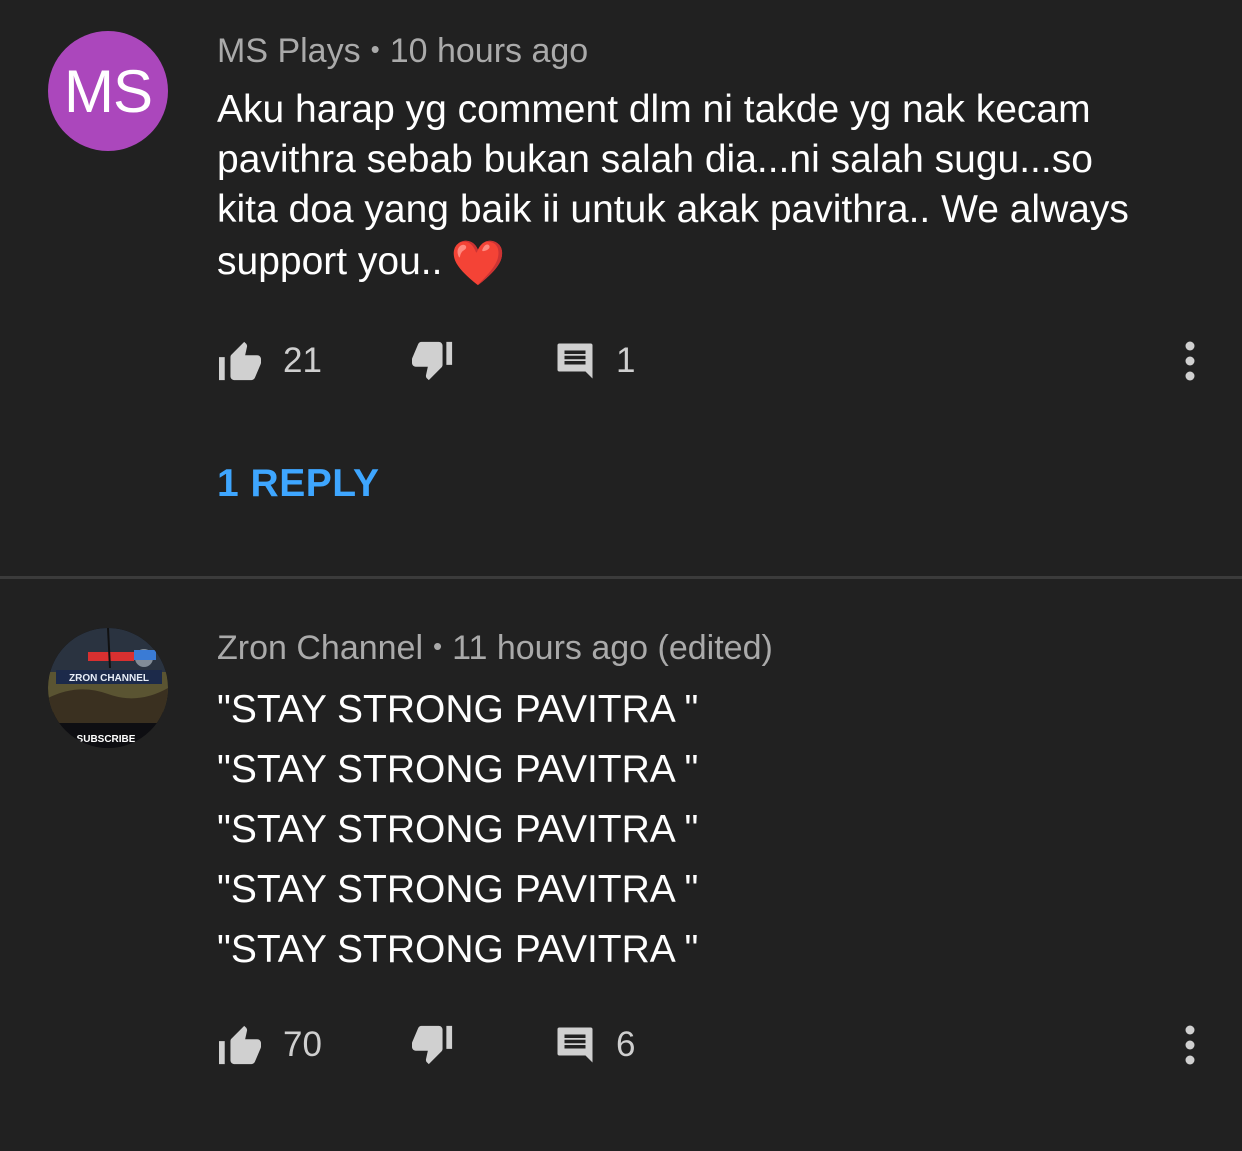 This screenshot has width=1242, height=1151. What do you see at coordinates (302, 1044) in the screenshot?
I see `like-count: 70` at bounding box center [302, 1044].